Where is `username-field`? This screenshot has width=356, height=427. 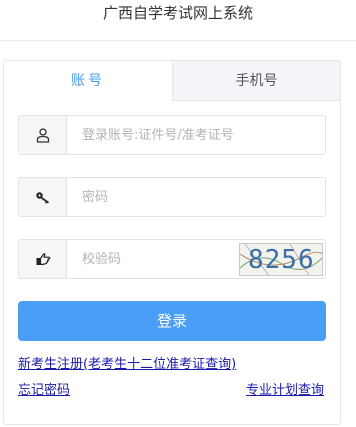
username-field is located at coordinates (178, 135).